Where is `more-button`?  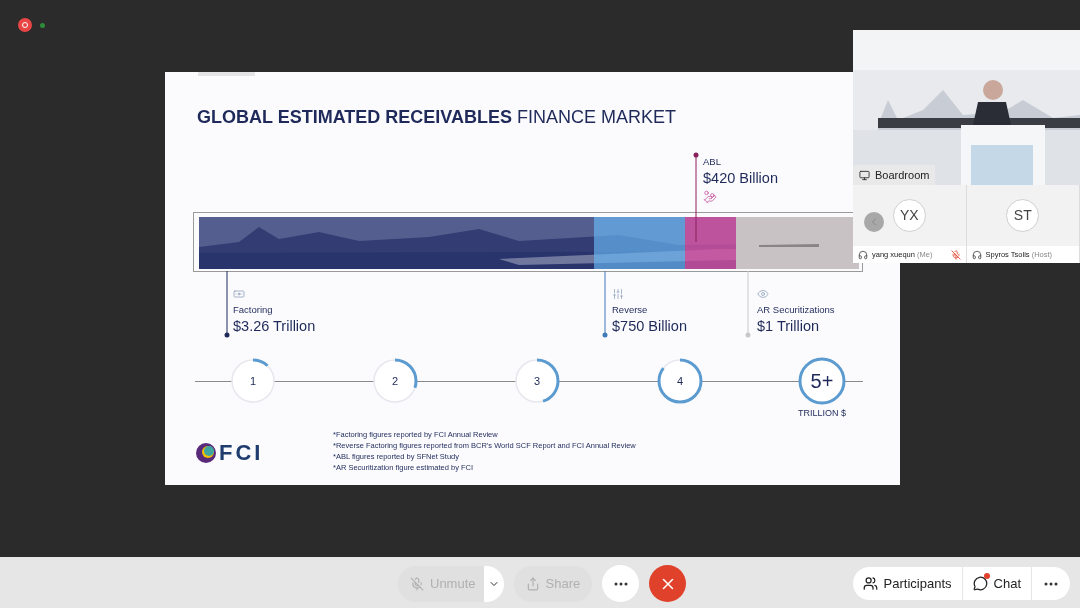 more-button is located at coordinates (621, 583).